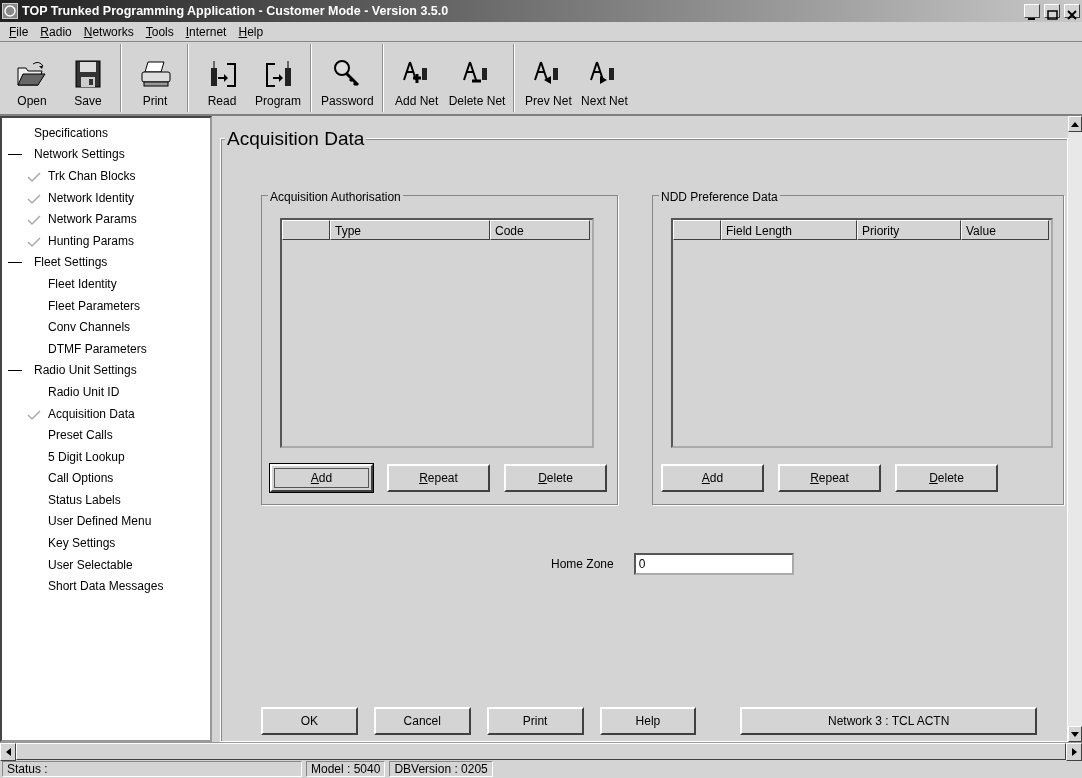 The height and width of the screenshot is (778, 1082). Describe the element at coordinates (1032, 11) in the screenshot. I see `minimize-button` at that location.